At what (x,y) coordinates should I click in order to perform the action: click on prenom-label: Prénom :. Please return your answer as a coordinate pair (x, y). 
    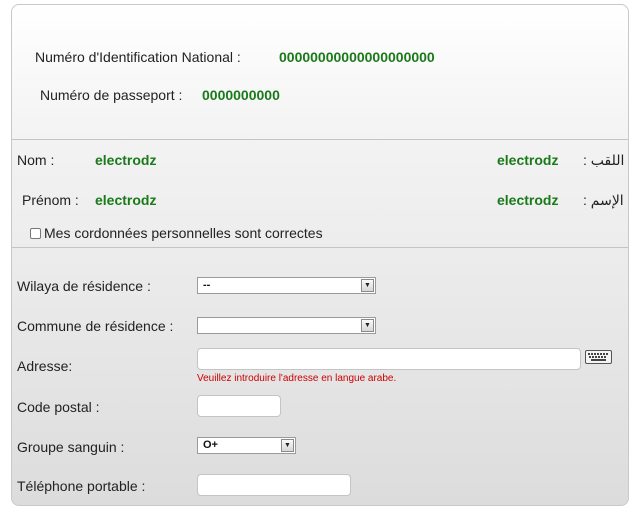
    Looking at the image, I should click on (50, 200).